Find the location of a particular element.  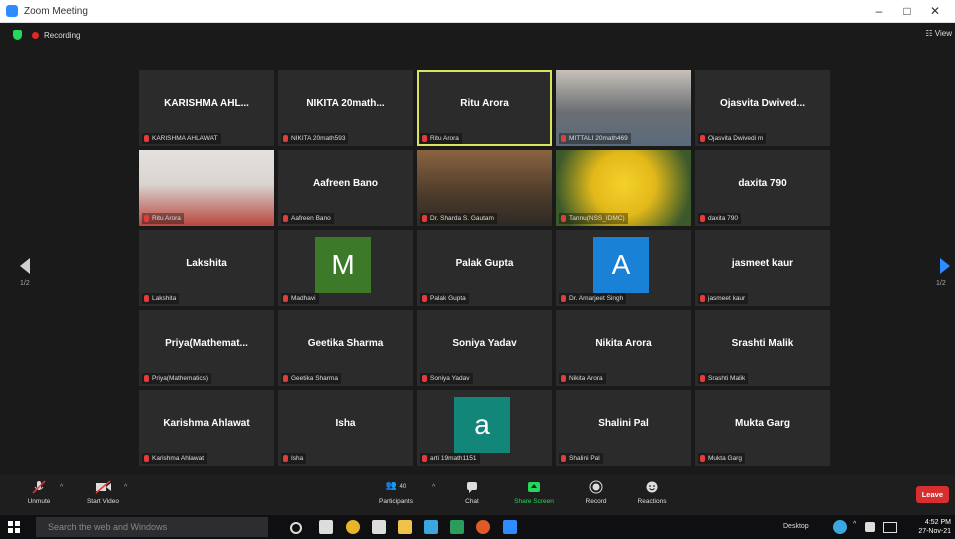

participant-name-label: Palak Gupta is located at coordinates (444, 298).